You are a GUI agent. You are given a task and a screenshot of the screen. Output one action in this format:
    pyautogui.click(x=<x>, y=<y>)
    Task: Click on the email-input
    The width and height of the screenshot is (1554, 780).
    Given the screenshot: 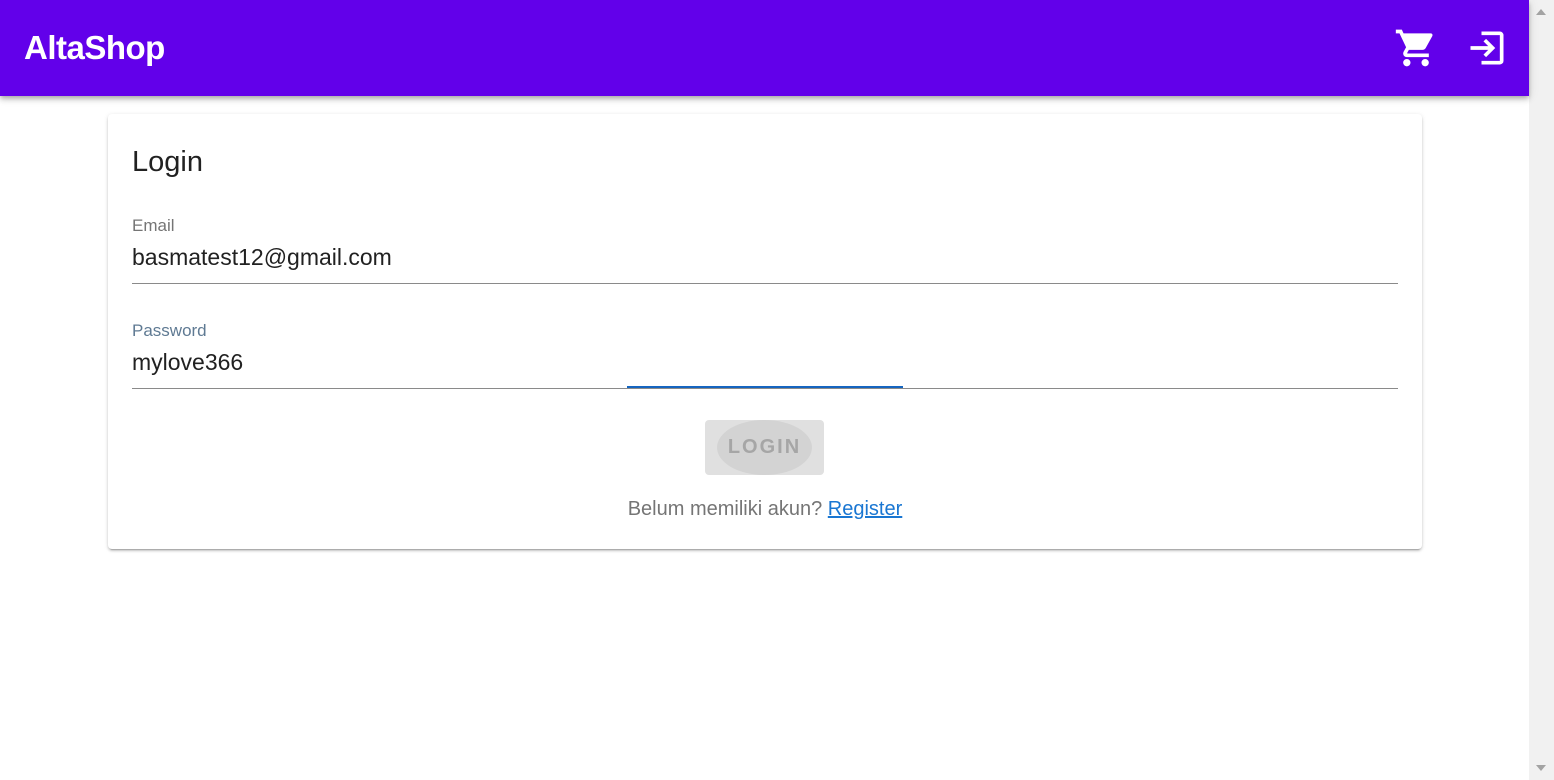 What is the action you would take?
    pyautogui.click(x=765, y=257)
    